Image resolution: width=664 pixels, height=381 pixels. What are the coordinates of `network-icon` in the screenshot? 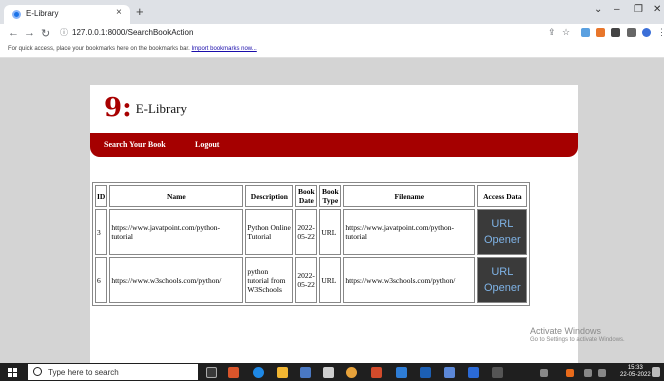 It's located at (544, 373).